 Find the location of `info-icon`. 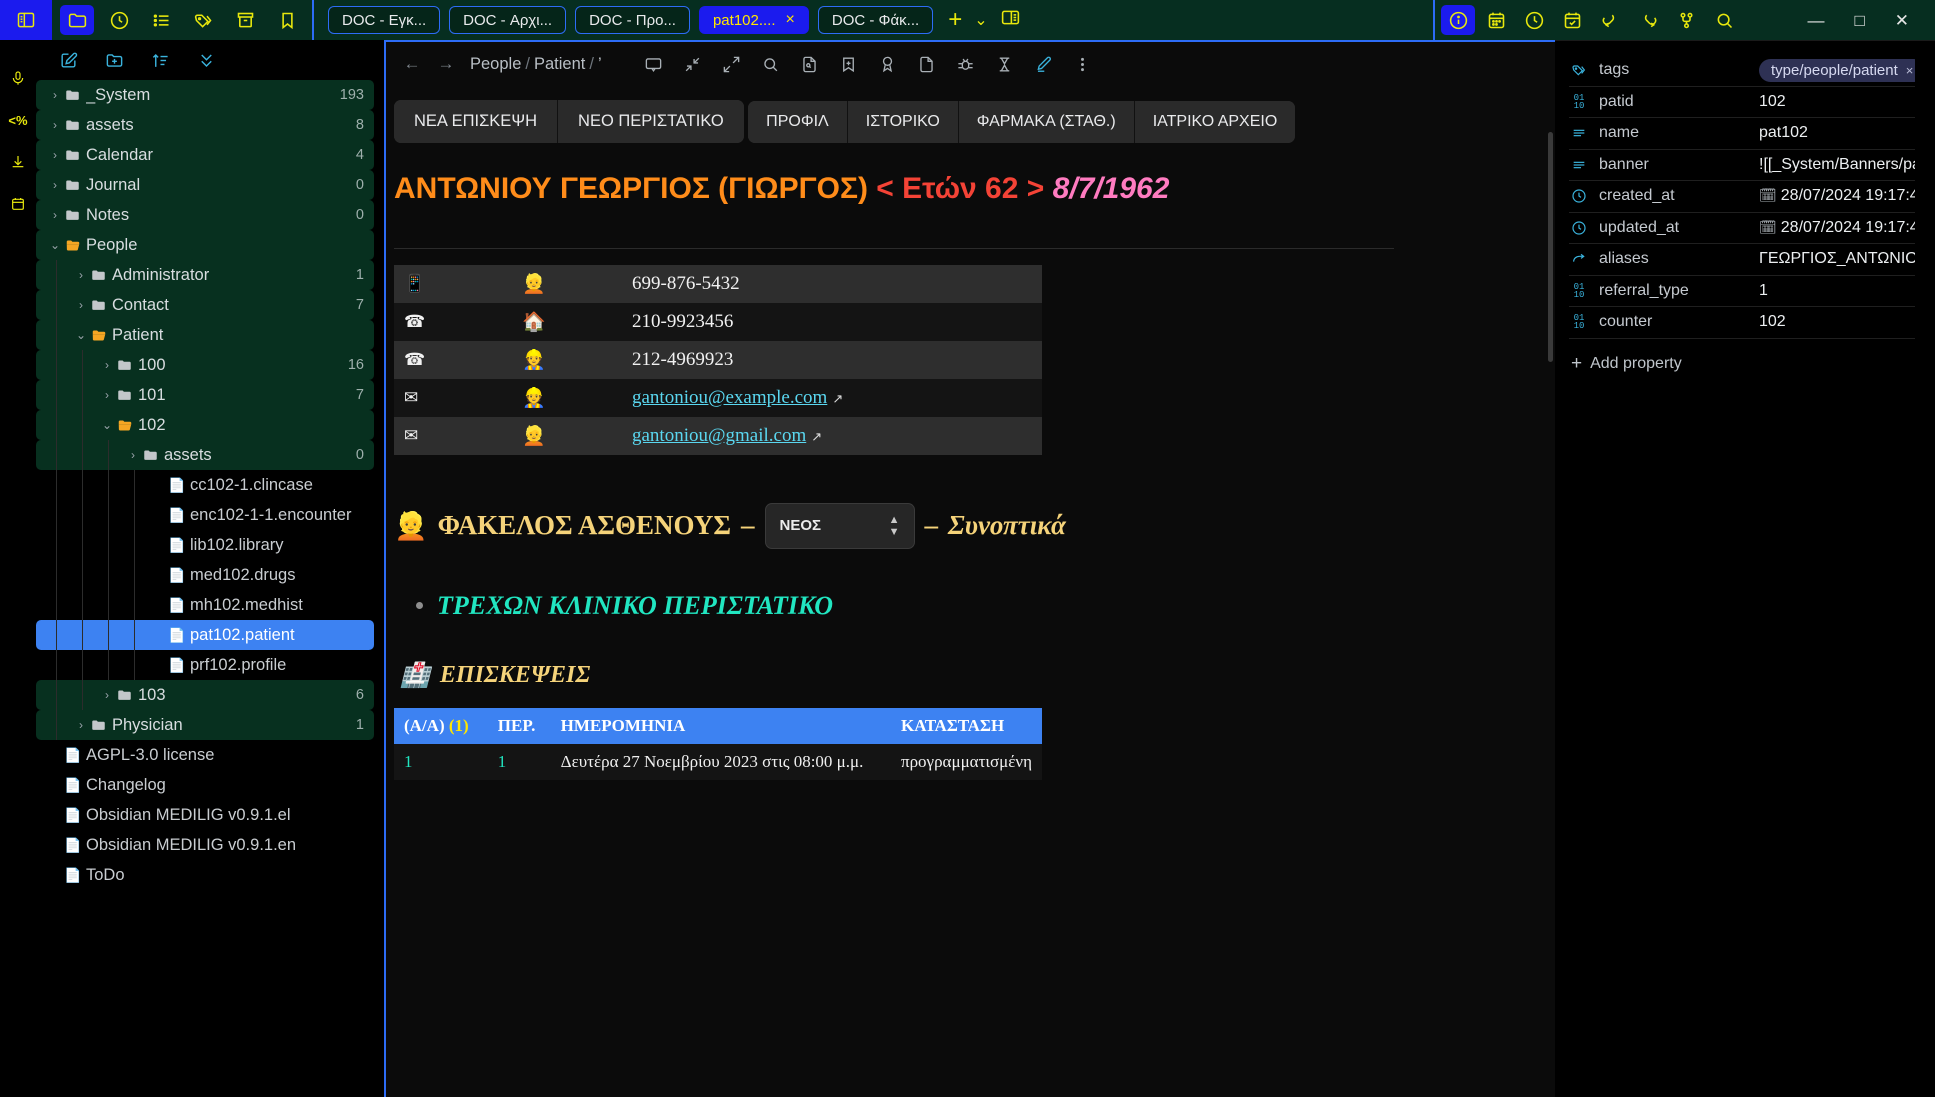

info-icon is located at coordinates (1458, 20).